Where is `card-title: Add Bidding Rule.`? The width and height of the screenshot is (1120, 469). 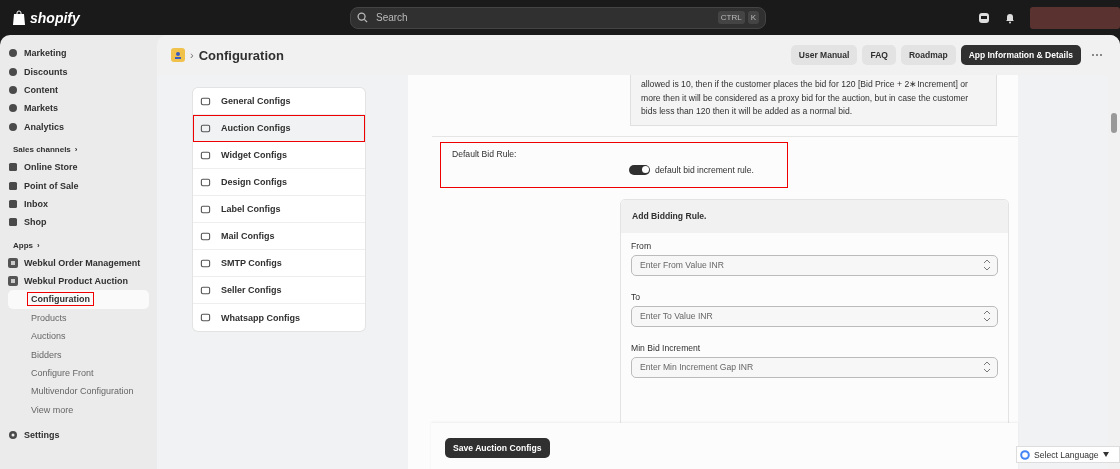
card-title: Add Bidding Rule. is located at coordinates (669, 216).